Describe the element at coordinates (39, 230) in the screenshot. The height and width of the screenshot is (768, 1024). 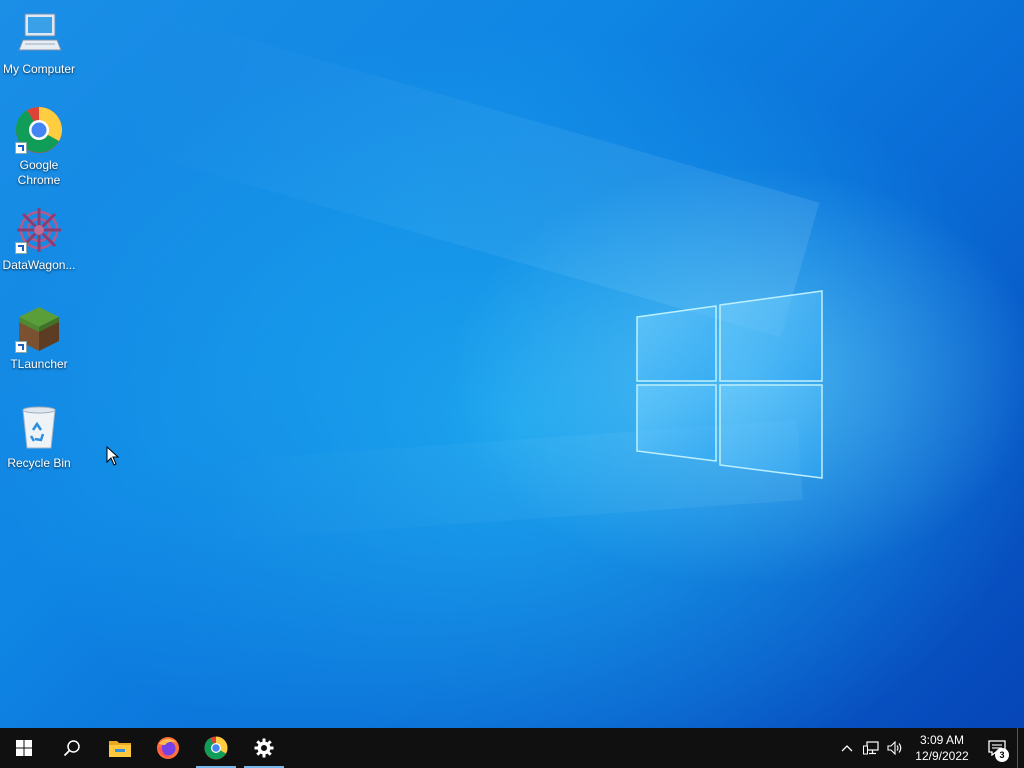
I see `datawagon-icon` at that location.